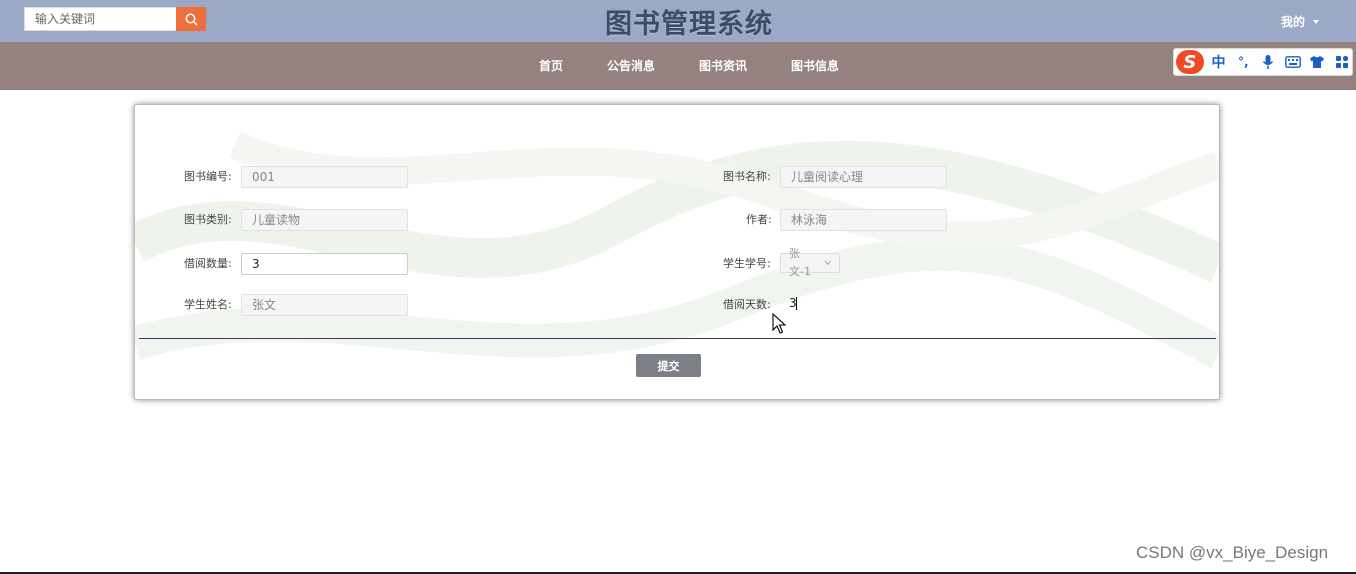  I want to click on book-no-label: 图书编号:, so click(208, 176).